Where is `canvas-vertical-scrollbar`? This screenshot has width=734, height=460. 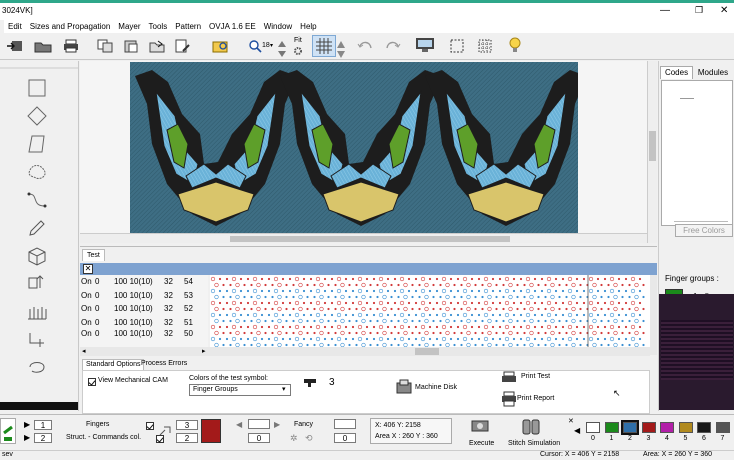
canvas-vertical-scrollbar is located at coordinates (652, 152).